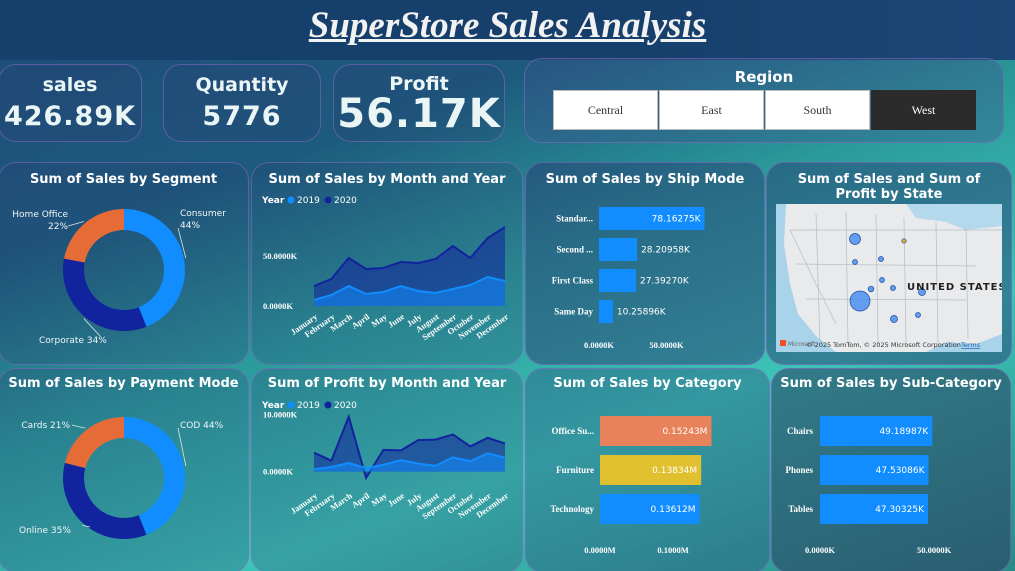 Image resolution: width=1015 pixels, height=571 pixels. Describe the element at coordinates (387, 263) in the screenshot. I see `month-sales-panel: Sum of Sales by Month and Year` at that location.